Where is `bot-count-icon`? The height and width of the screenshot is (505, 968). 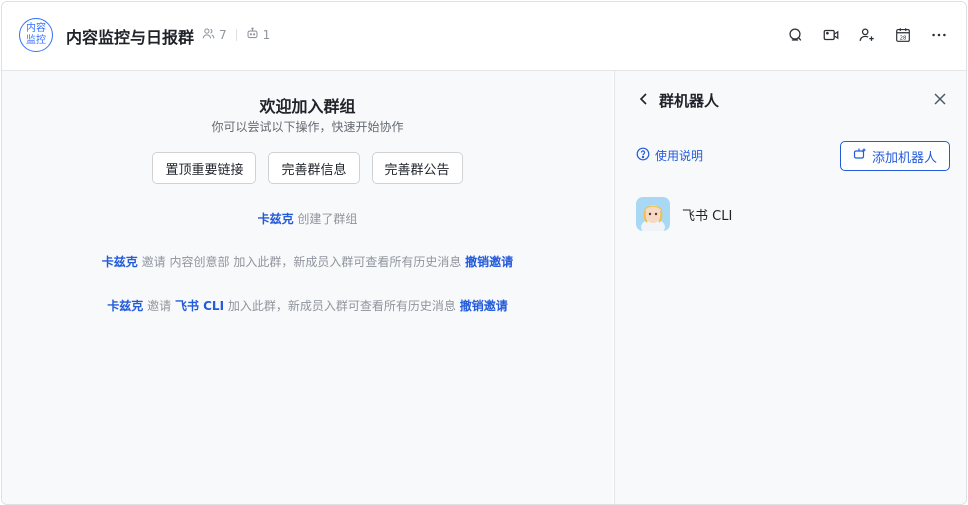 bot-count-icon is located at coordinates (252, 35).